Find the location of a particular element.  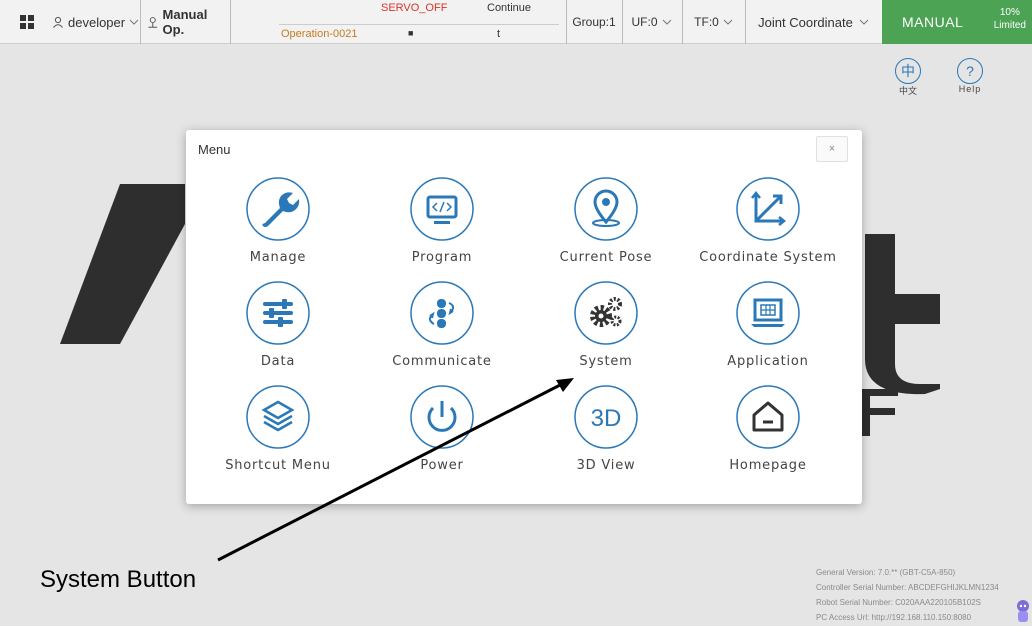

operation-name: Operation-0021 is located at coordinates (319, 34).